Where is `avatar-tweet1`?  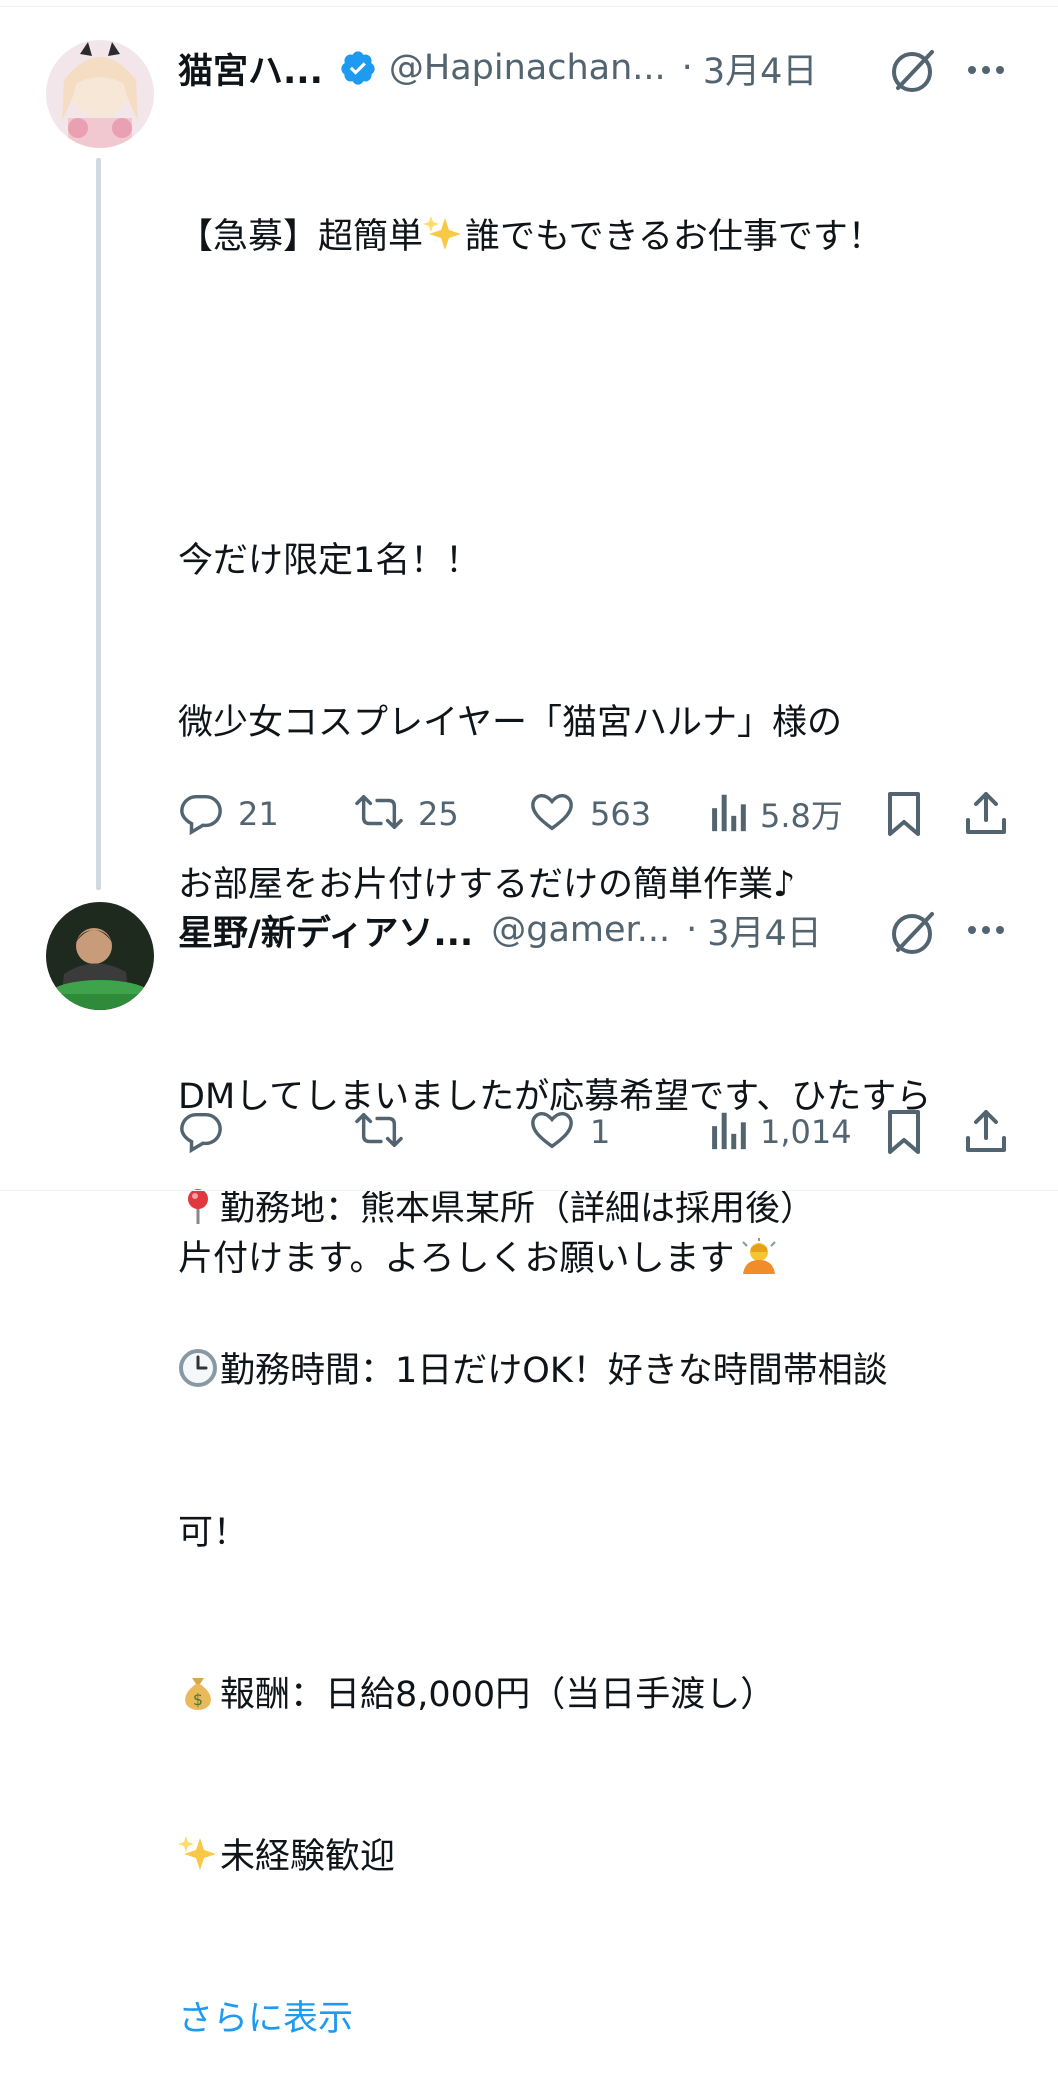 avatar-tweet1 is located at coordinates (100, 94).